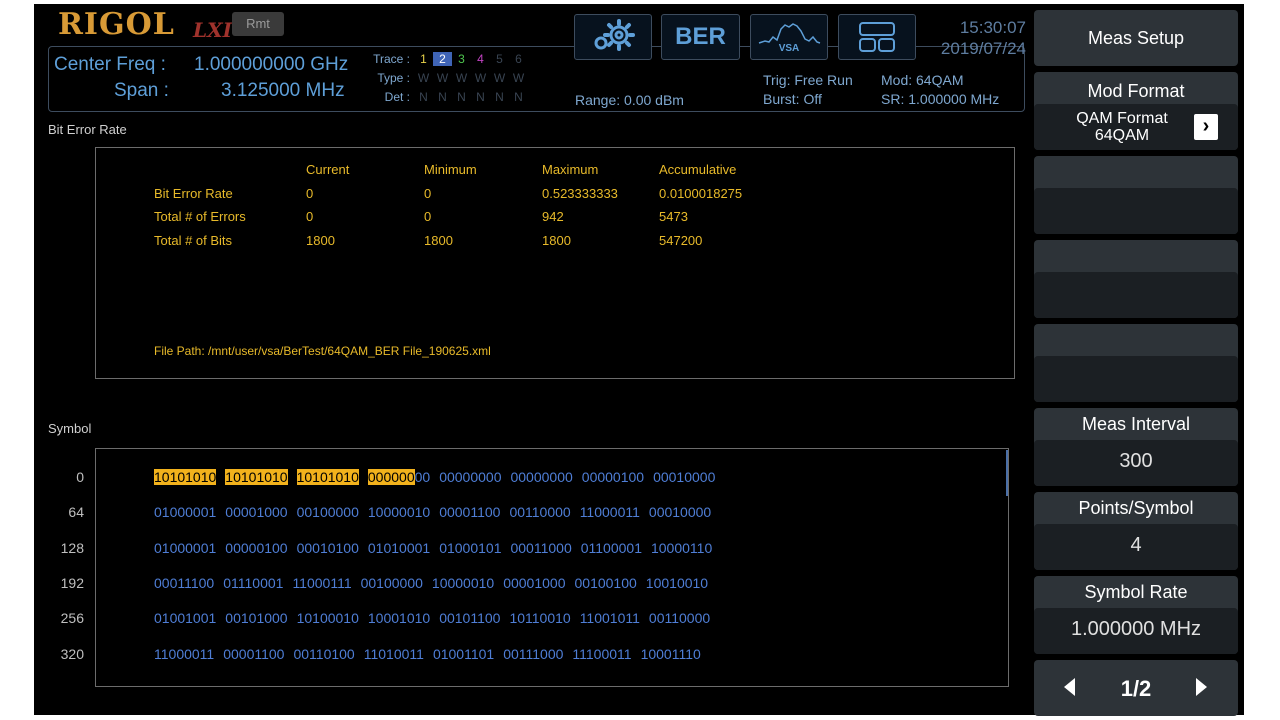 Image resolution: width=1280 pixels, height=720 pixels. What do you see at coordinates (1136, 463) in the screenshot?
I see `meas-interval-field: 300` at bounding box center [1136, 463].